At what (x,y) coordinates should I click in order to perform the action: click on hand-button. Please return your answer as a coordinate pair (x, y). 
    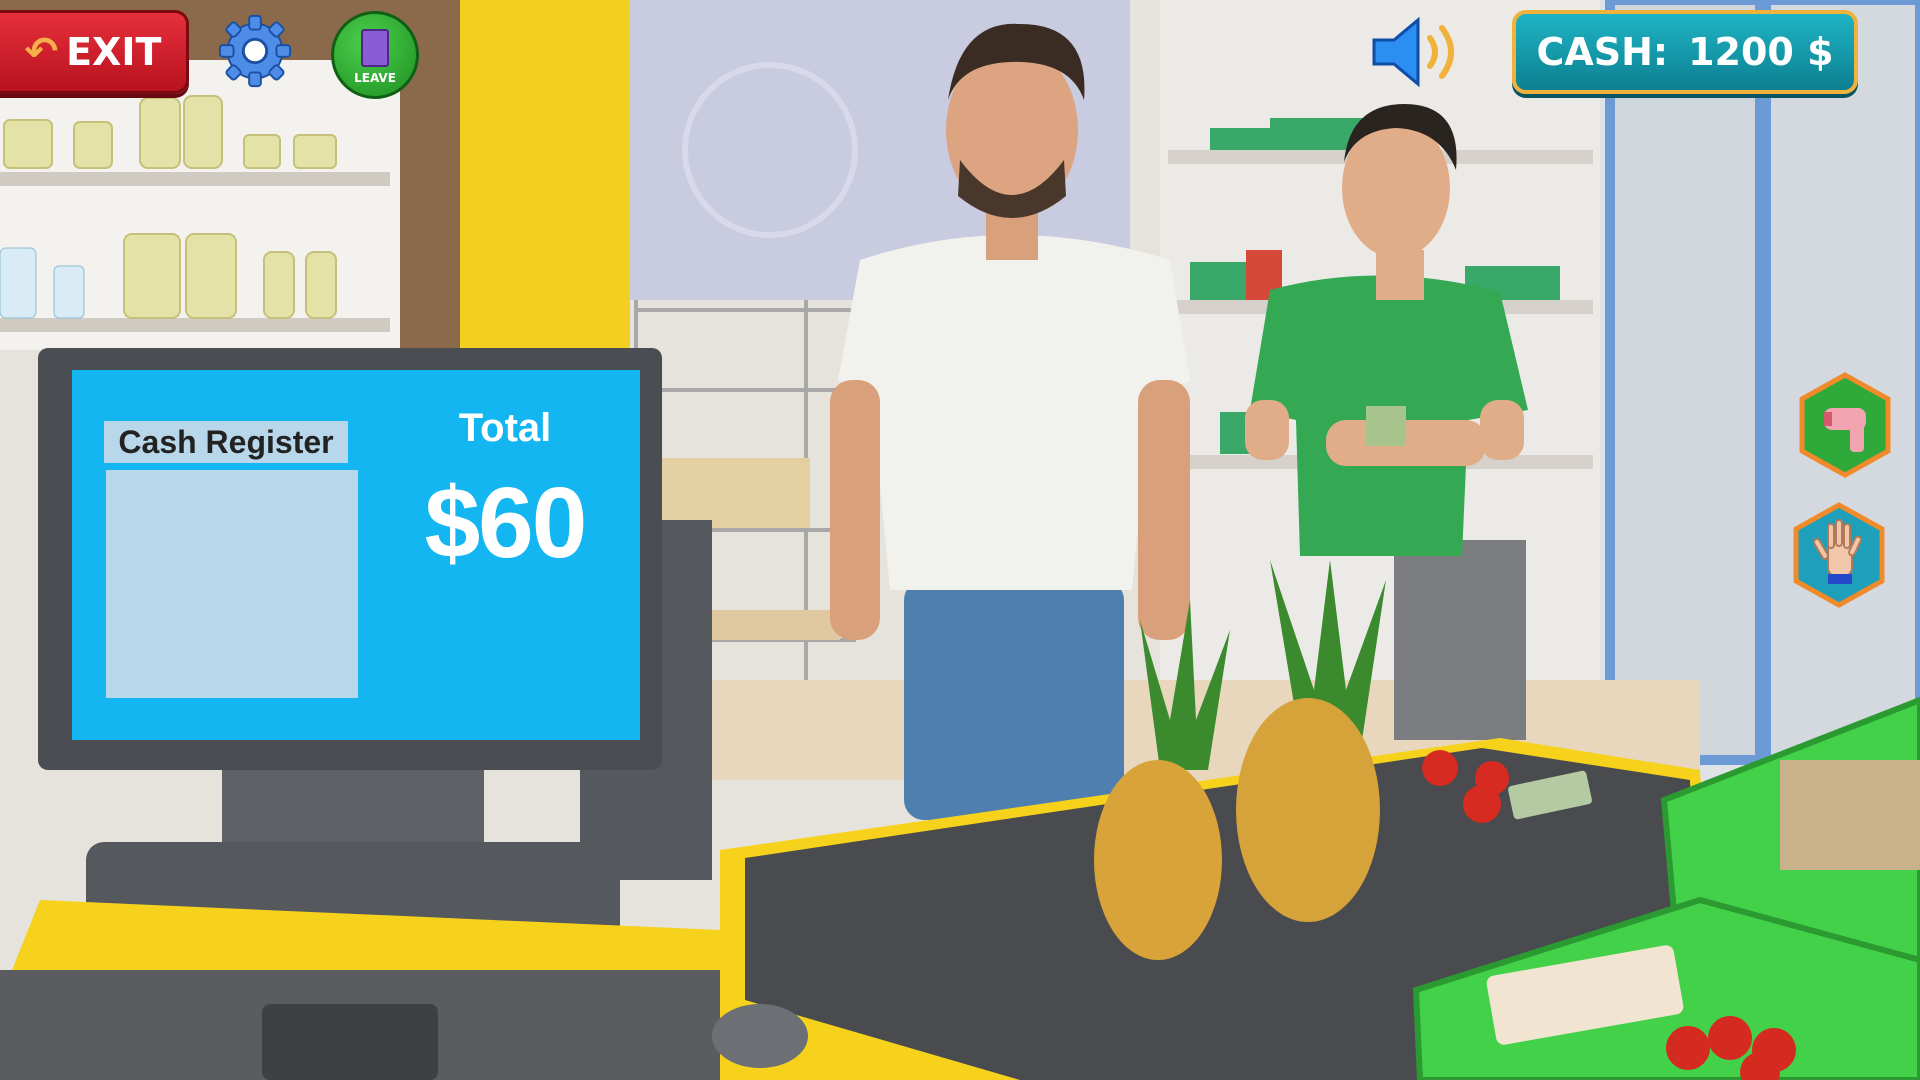
    Looking at the image, I should click on (1839, 555).